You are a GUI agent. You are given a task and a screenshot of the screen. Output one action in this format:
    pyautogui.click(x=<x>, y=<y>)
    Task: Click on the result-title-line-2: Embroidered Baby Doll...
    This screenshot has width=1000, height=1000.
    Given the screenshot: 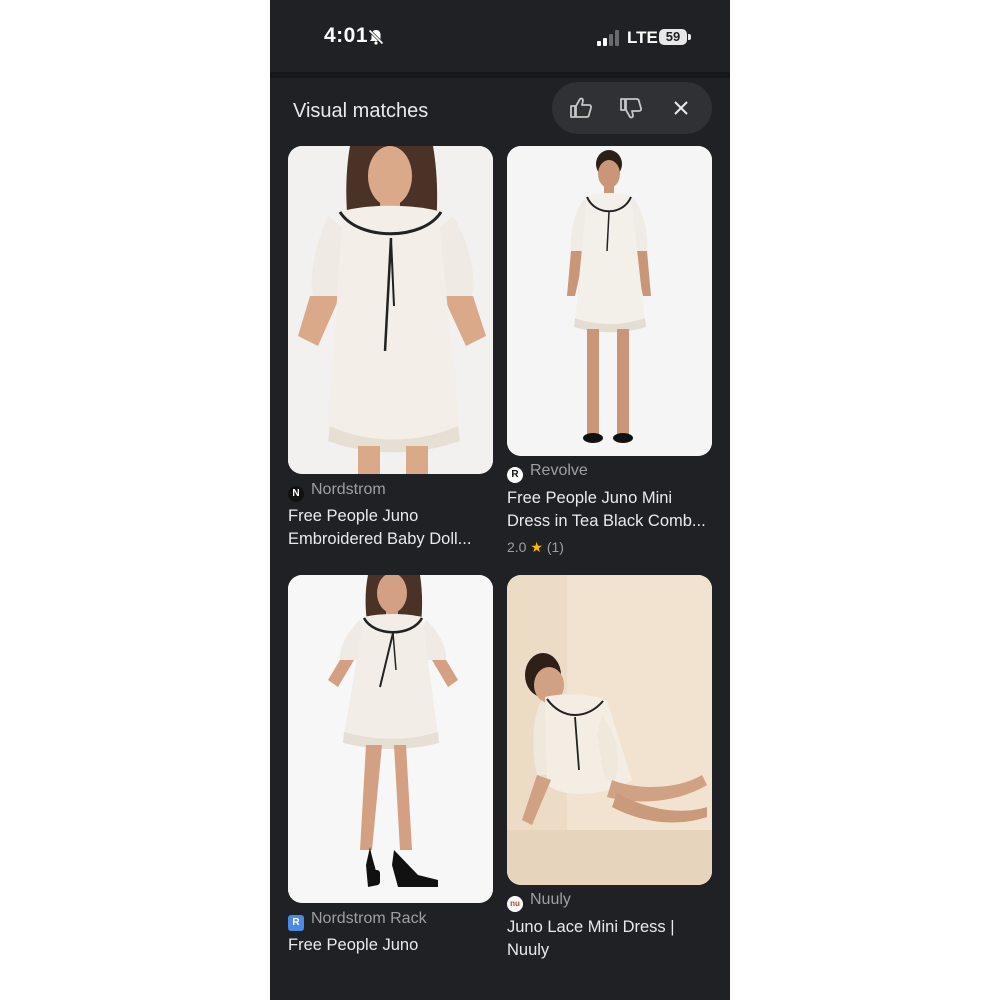 What is the action you would take?
    pyautogui.click(x=380, y=539)
    